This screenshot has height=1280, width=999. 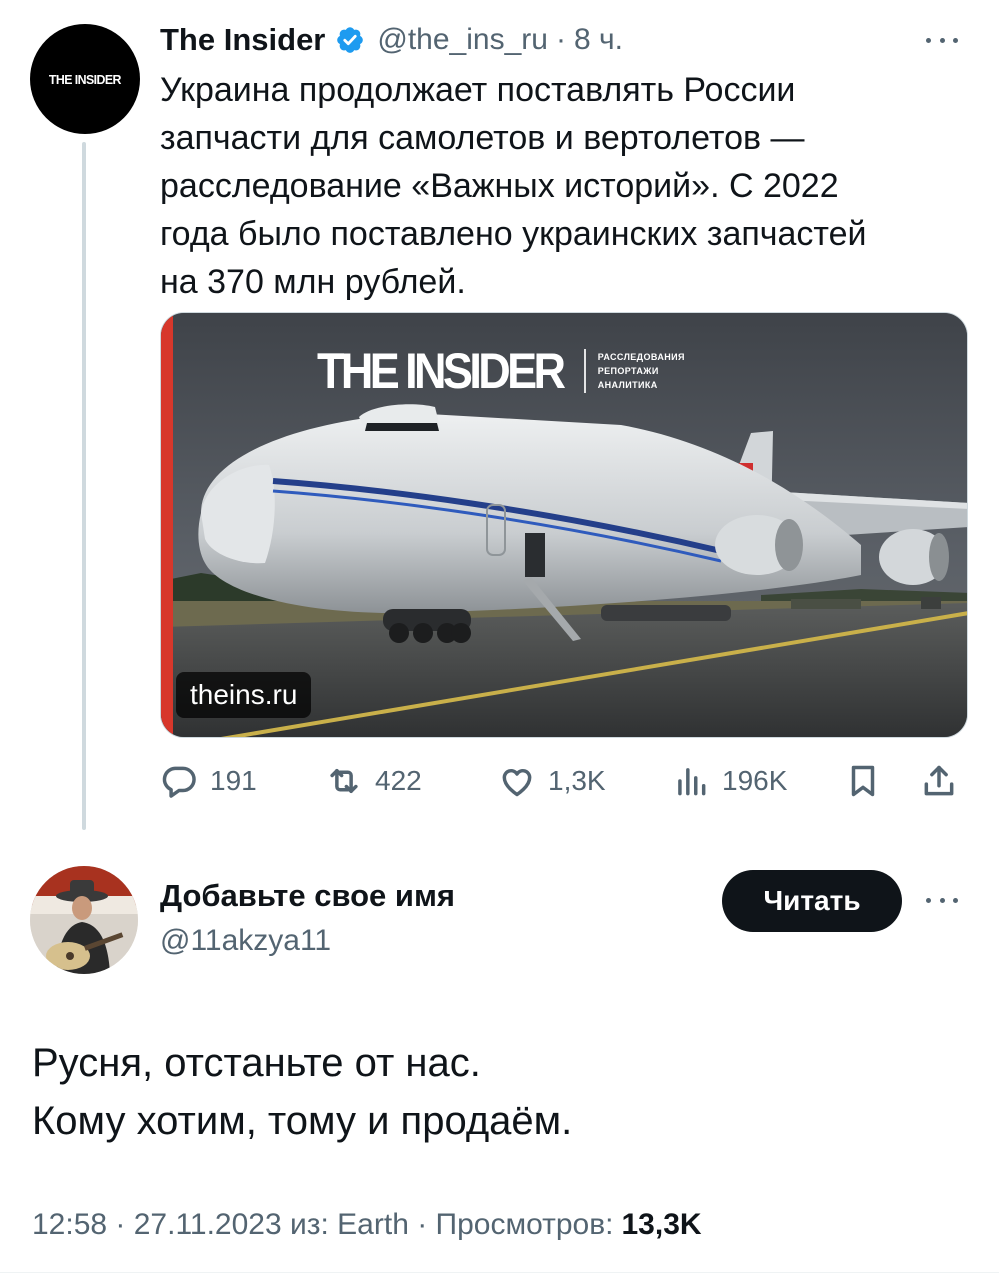 I want to click on logo-tags: РАССЛЕДОВАНИЯ РЕПОРТАЖИ АНАЛИТИКА, so click(x=641, y=371).